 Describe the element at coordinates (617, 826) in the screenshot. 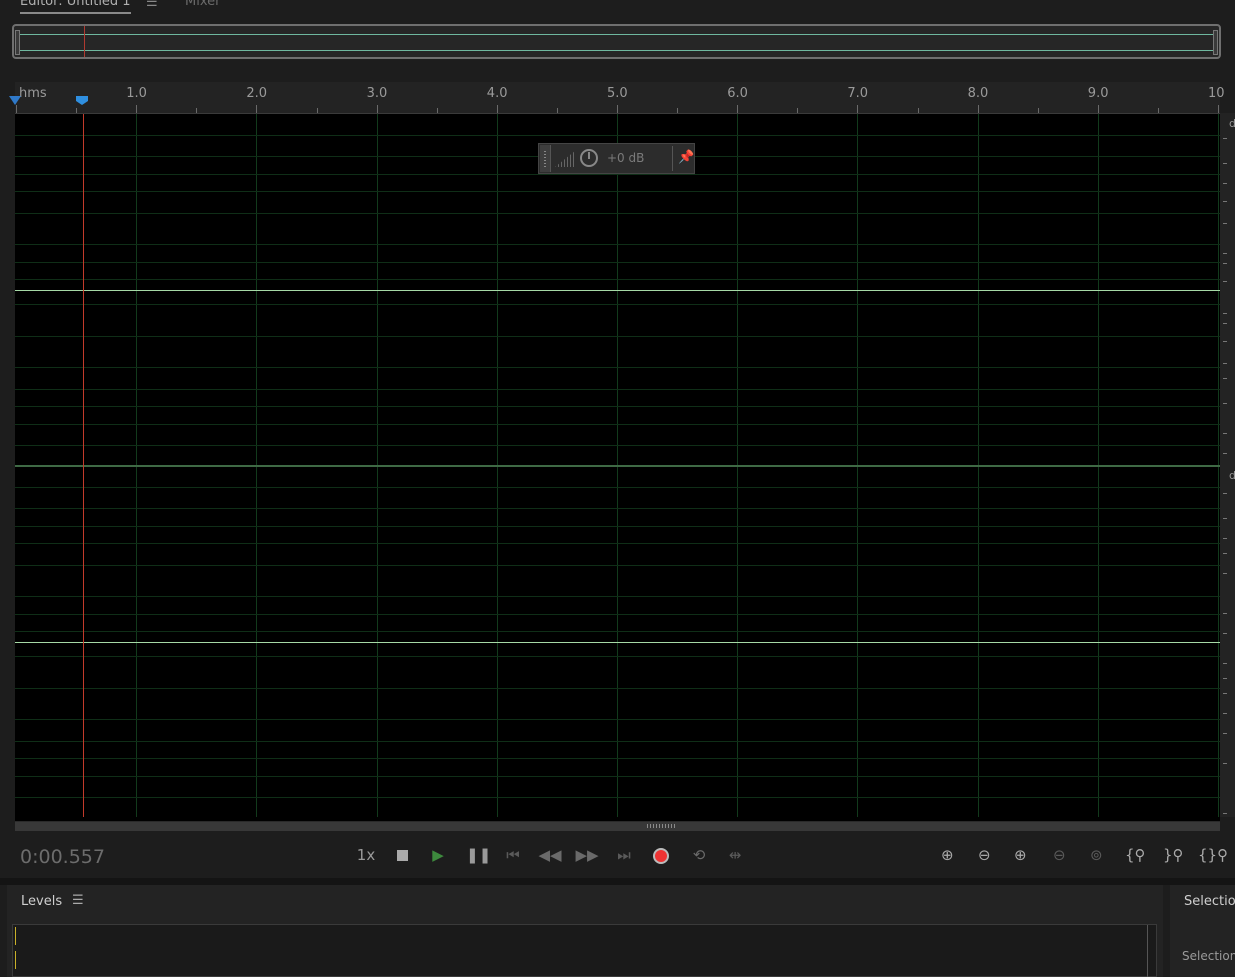

I see `horizontal-scrollbar` at that location.